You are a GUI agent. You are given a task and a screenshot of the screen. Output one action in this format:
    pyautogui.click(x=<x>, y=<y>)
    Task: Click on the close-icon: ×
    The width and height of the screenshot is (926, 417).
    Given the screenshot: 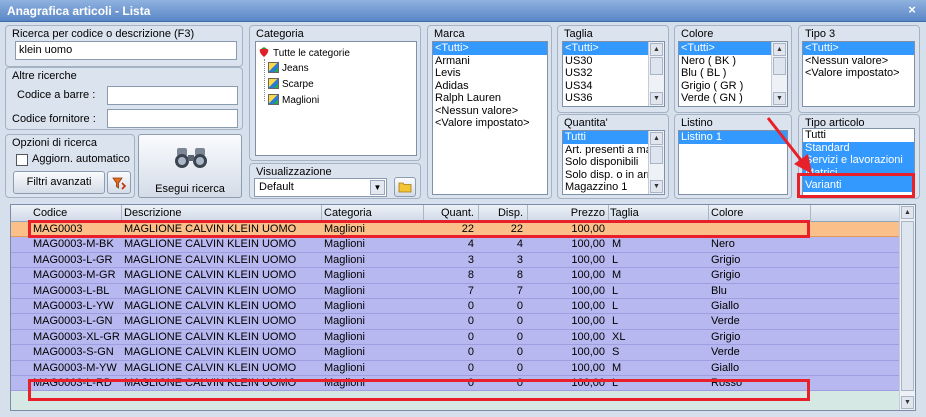 What is the action you would take?
    pyautogui.click(x=912, y=10)
    